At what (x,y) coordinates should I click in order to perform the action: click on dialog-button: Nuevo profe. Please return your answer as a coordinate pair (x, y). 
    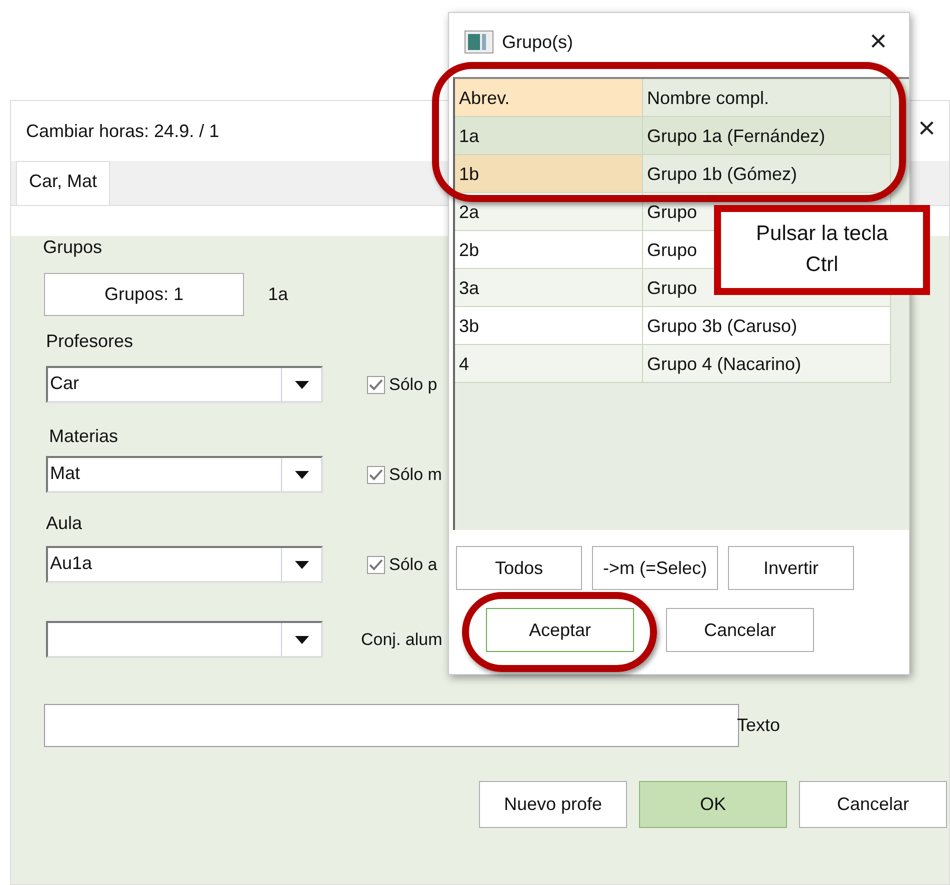
    Looking at the image, I should click on (553, 804).